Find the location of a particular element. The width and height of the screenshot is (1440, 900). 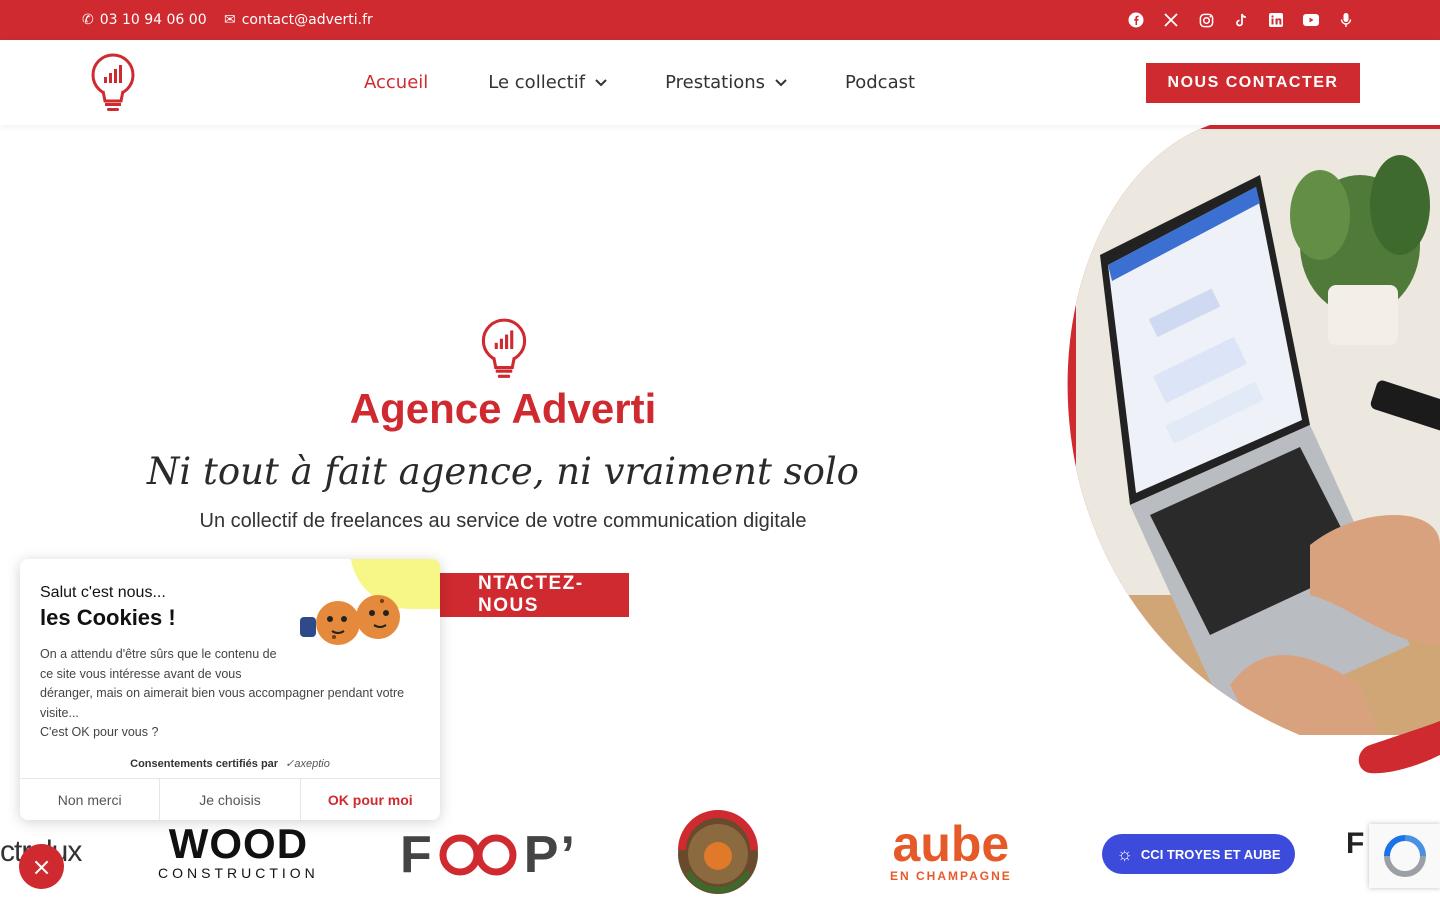

recaptcha-badge is located at coordinates (1404, 856).